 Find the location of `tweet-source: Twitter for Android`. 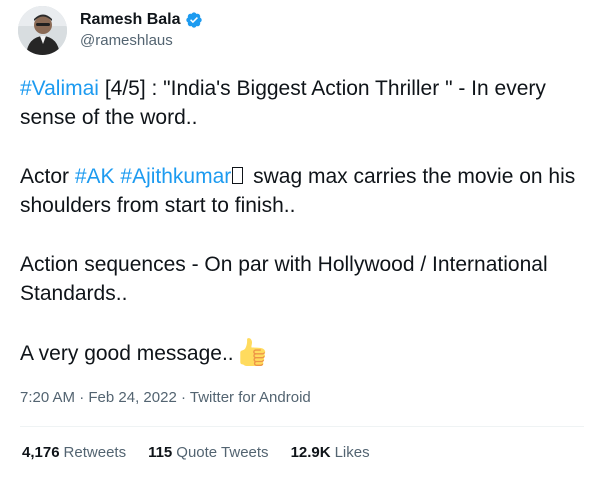

tweet-source: Twitter for Android is located at coordinates (250, 397).